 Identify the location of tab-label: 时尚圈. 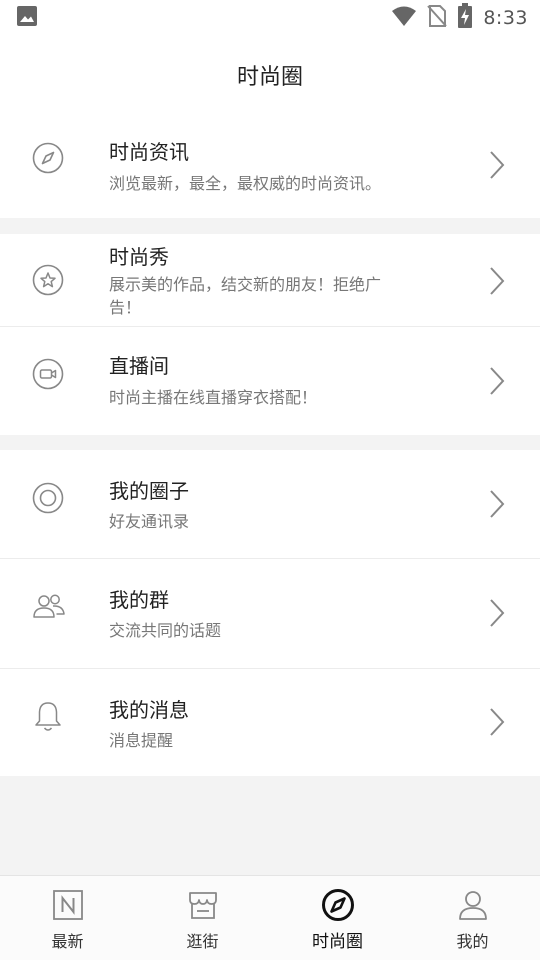
(337, 942).